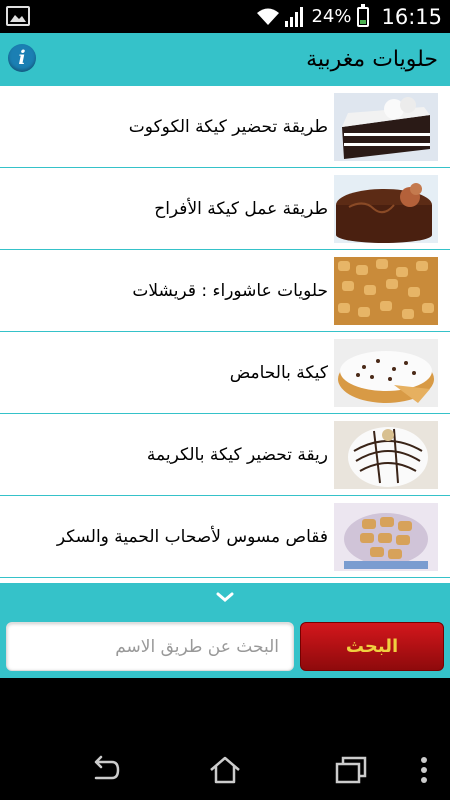  Describe the element at coordinates (192, 537) in the screenshot. I see `recipe-title: فقاص مسوس لأصحاب الحمية والسكر` at that location.